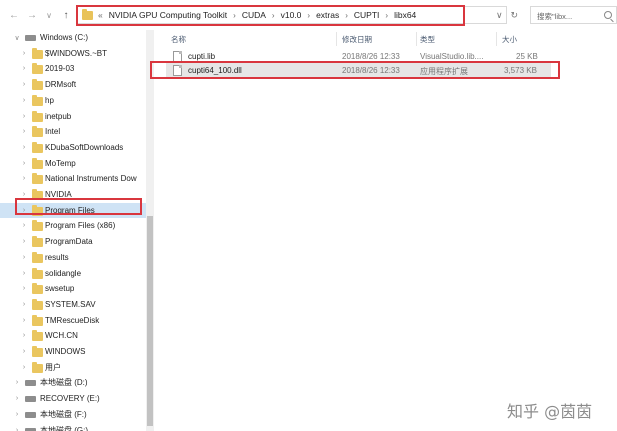  Describe the element at coordinates (61, 85) in the screenshot. I see `tree-item-label: DRMsoft` at that location.